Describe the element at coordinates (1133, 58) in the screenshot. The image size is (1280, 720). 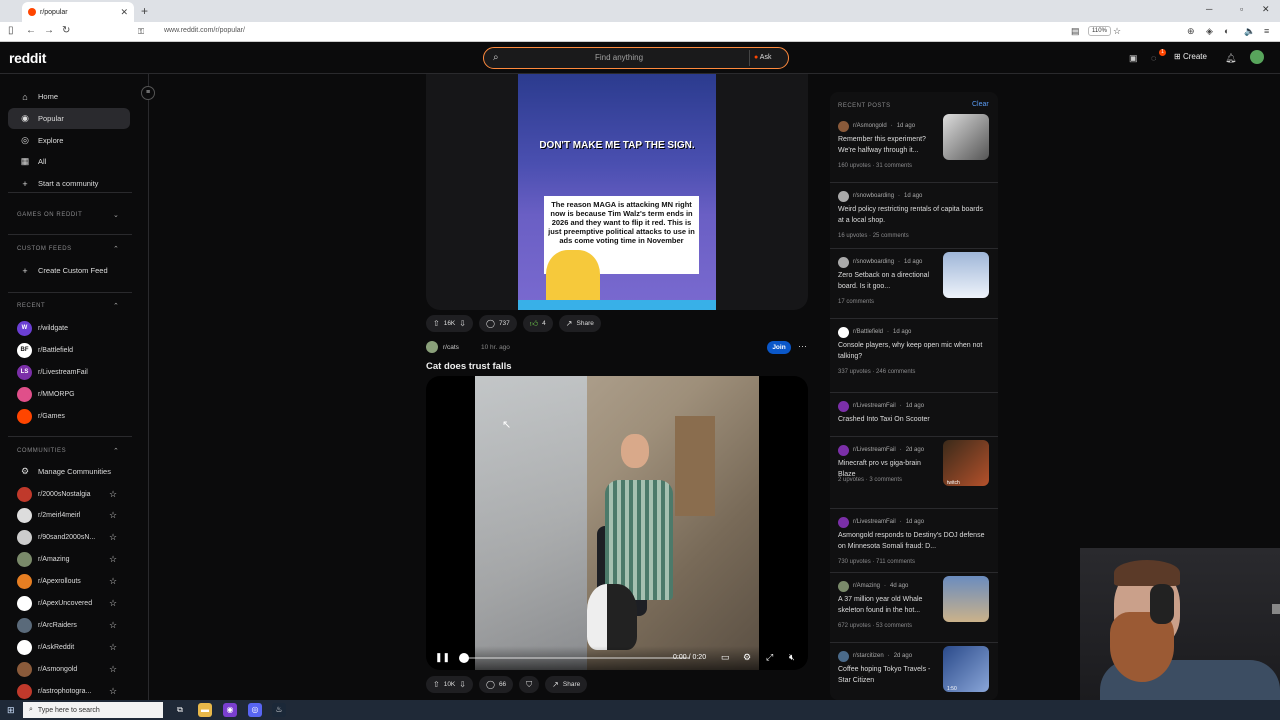
I see `ad-icon: ▣` at that location.